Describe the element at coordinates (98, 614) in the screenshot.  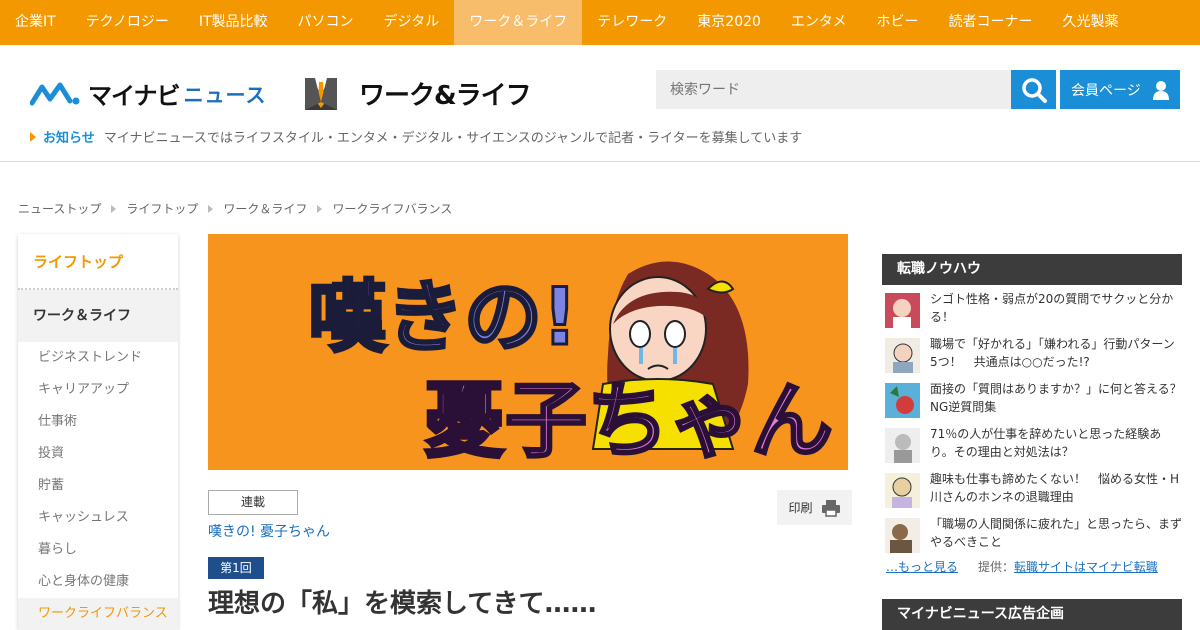
I see `sidebar-item-work-life-balance: ワークライフバランス` at that location.